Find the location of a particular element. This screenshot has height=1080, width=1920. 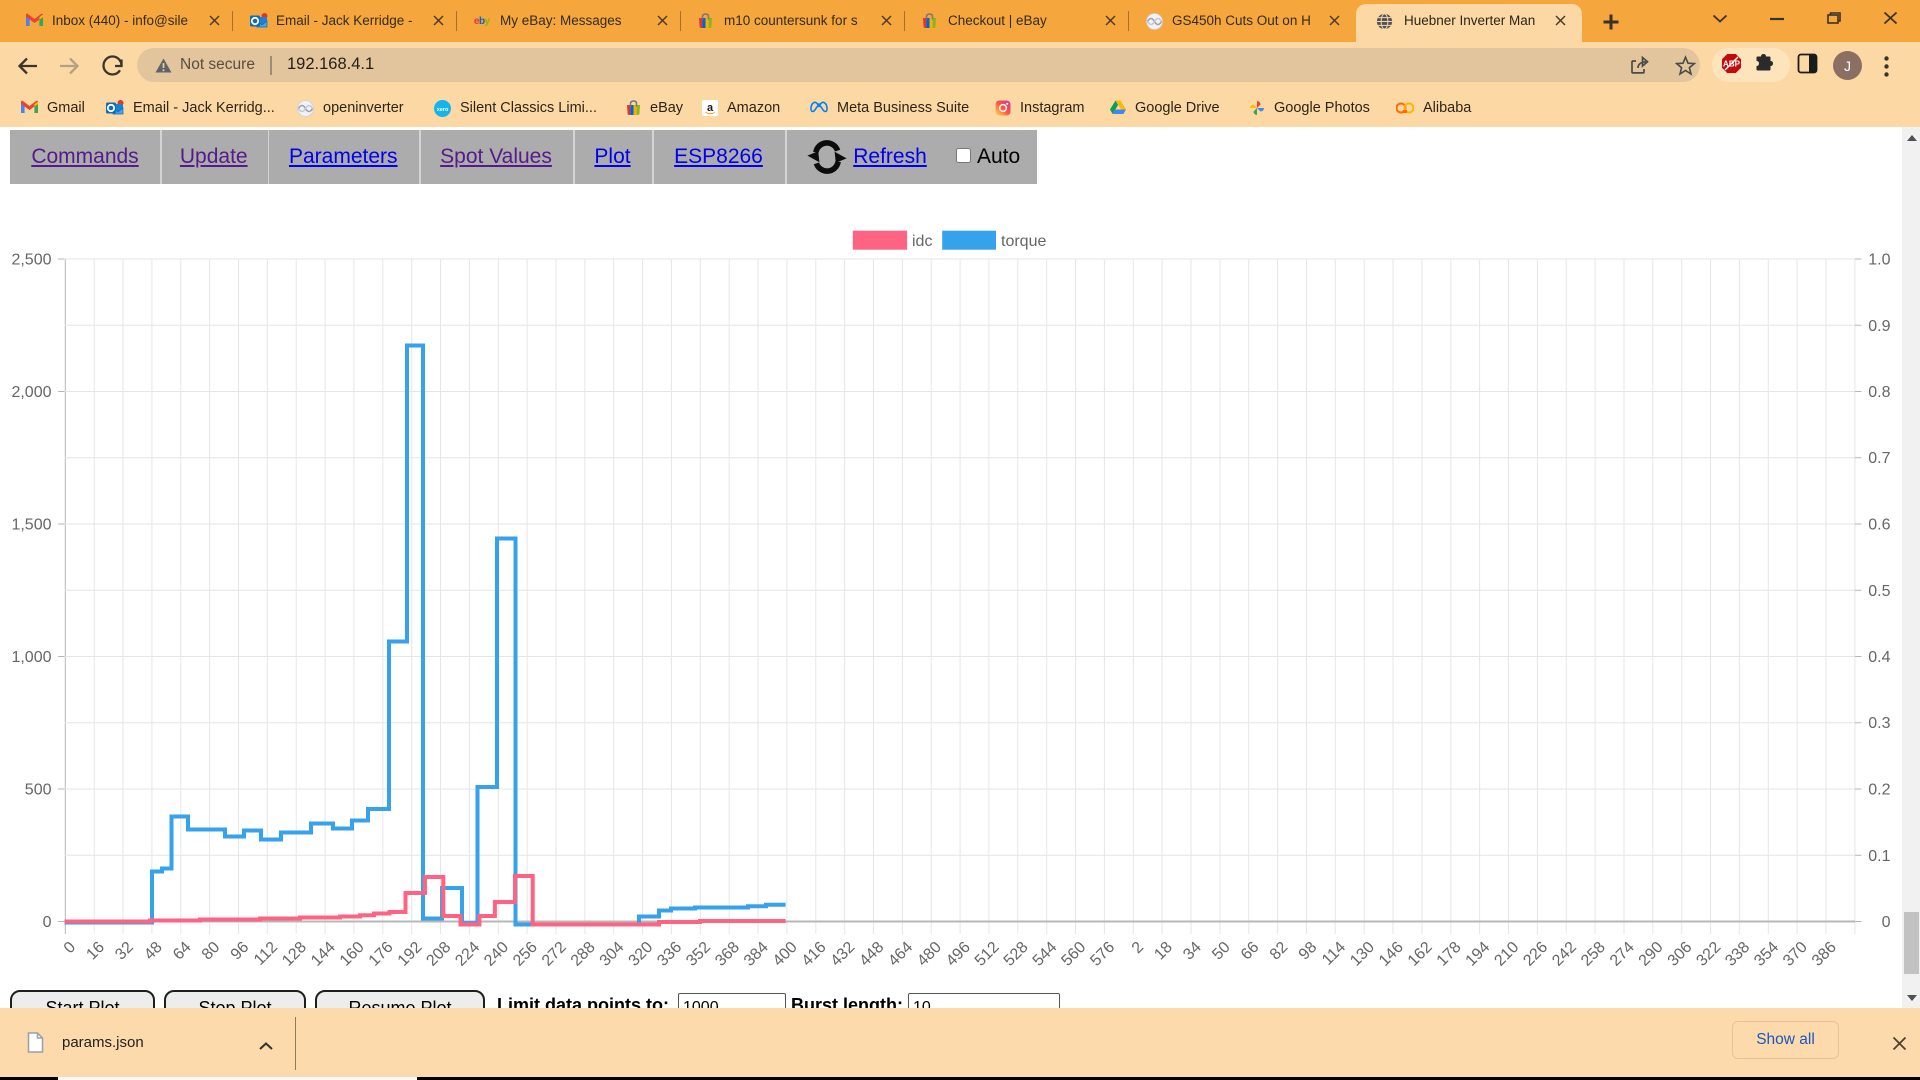

svg-text: 544 is located at coordinates (1045, 954).